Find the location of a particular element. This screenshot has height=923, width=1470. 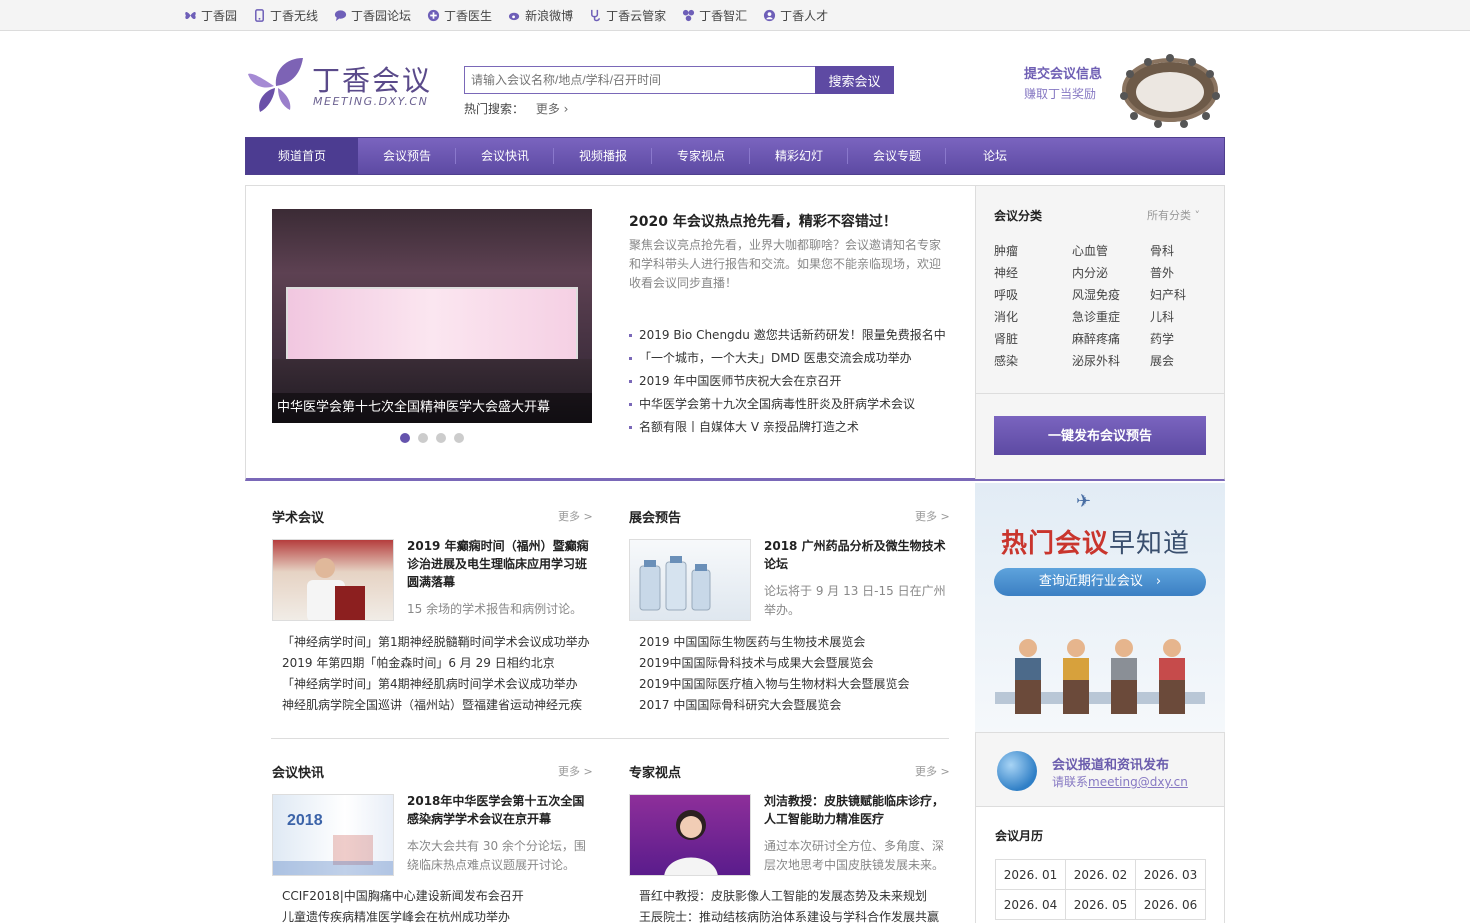

category-item: 儿科 is located at coordinates (1180, 317).